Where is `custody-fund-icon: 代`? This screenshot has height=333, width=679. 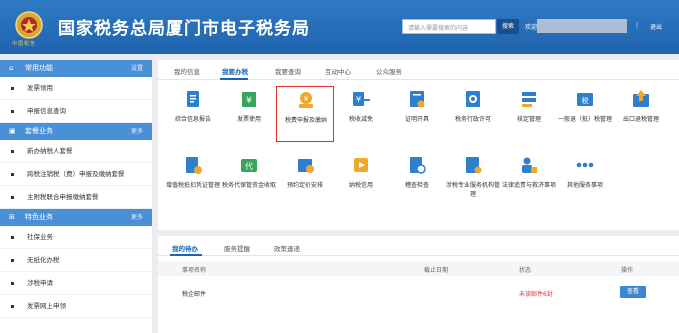
custody-fund-icon: 代 is located at coordinates (249, 165).